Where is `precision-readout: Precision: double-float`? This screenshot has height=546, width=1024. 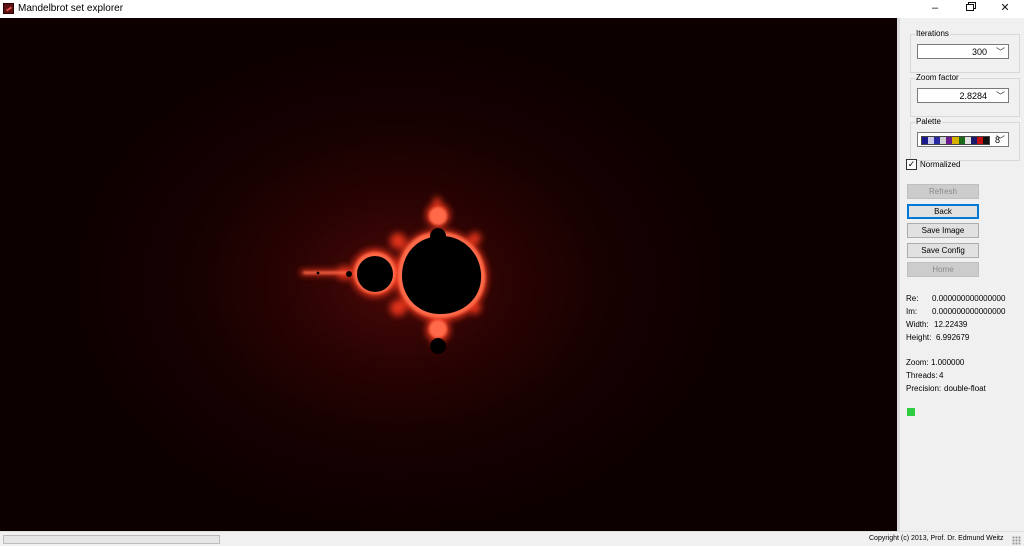 precision-readout: Precision: double-float is located at coordinates (946, 388).